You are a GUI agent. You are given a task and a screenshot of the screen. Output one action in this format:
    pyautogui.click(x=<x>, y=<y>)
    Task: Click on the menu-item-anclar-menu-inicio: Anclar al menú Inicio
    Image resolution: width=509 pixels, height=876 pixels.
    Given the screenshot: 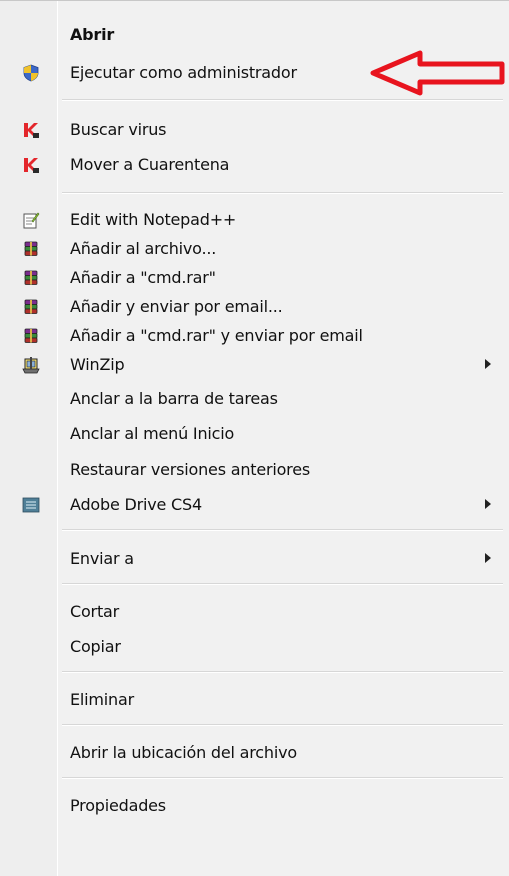 What is the action you would take?
    pyautogui.click(x=254, y=433)
    